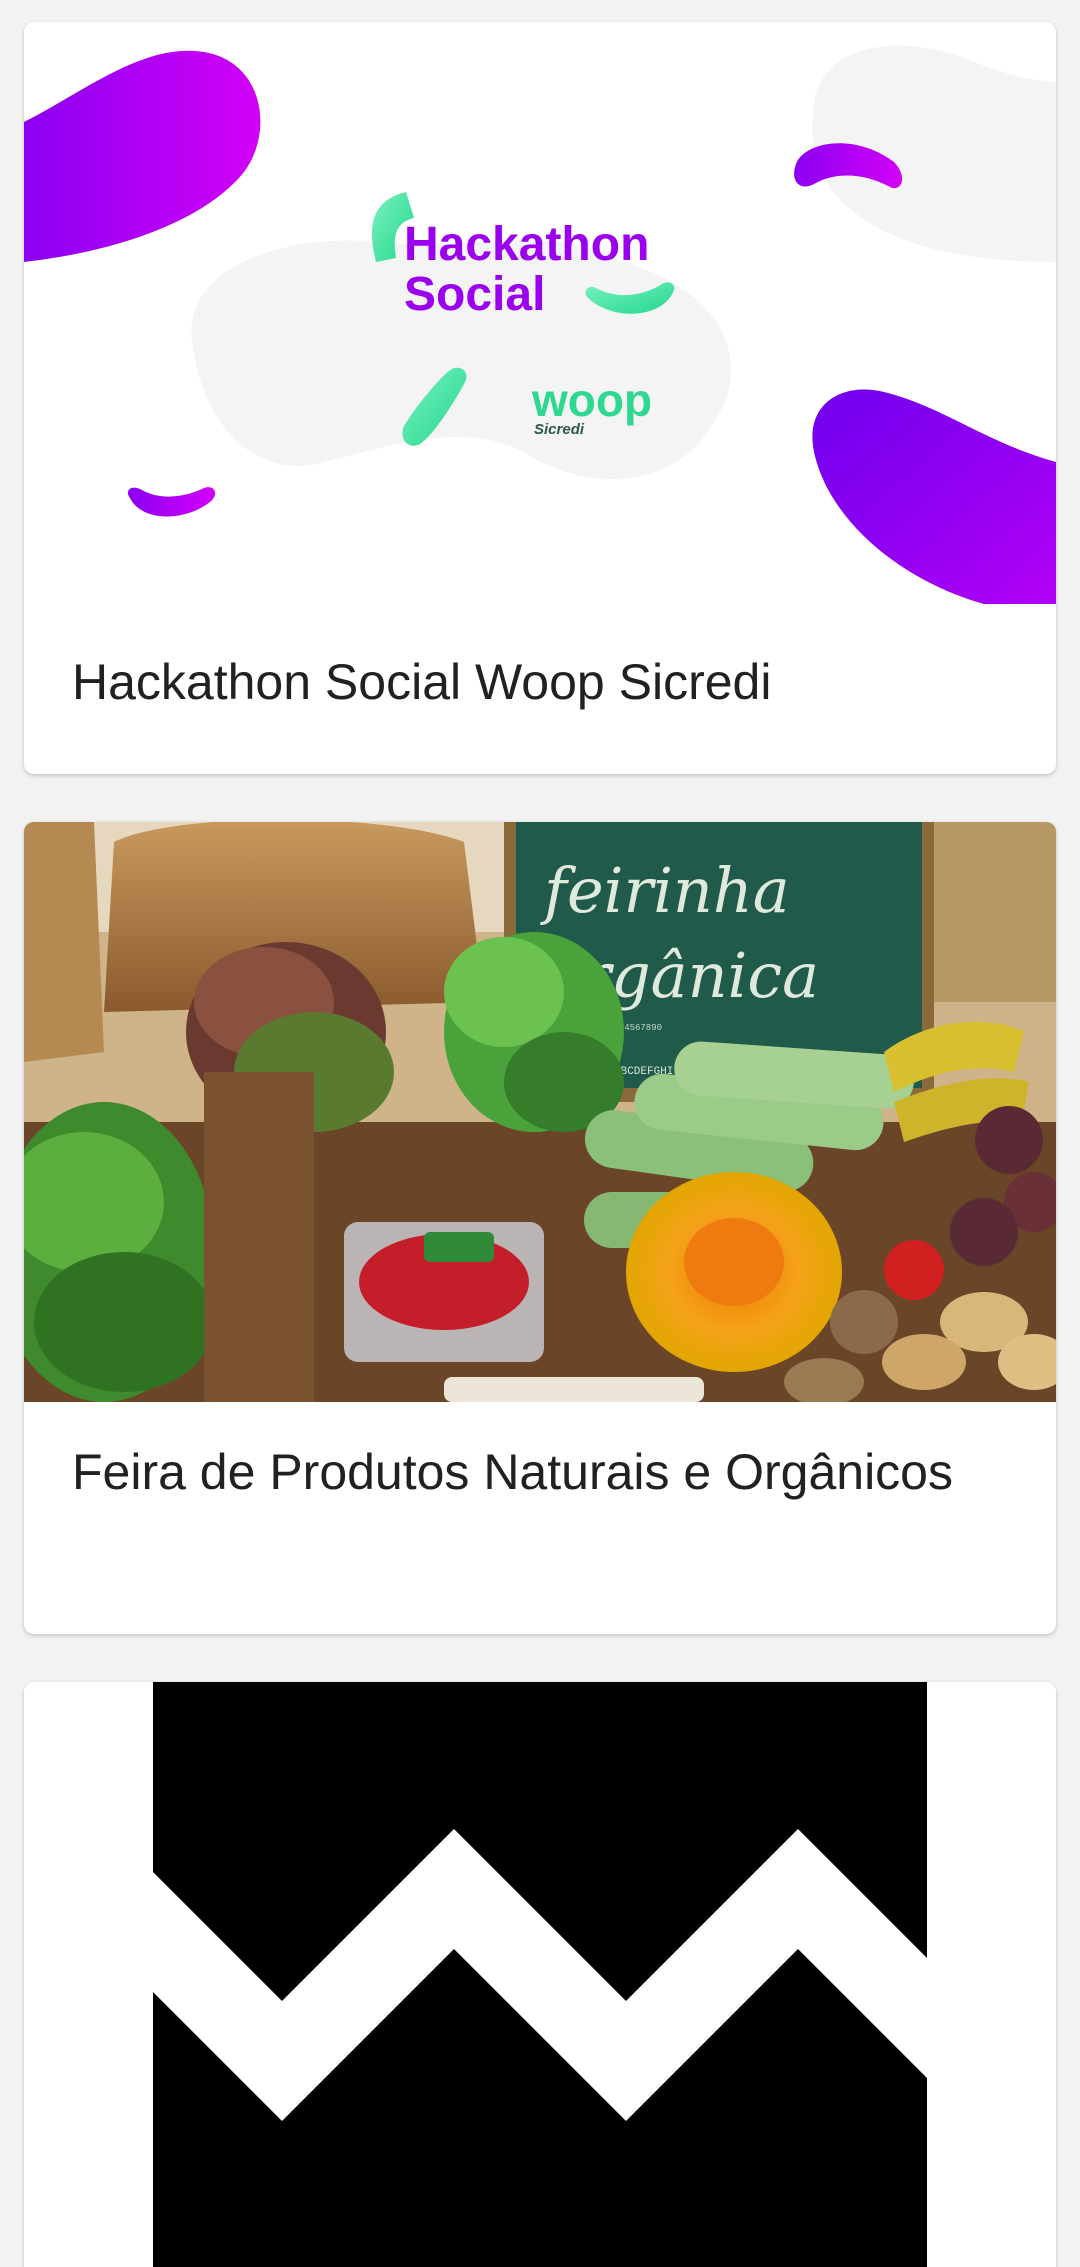 The image size is (1080, 2267). What do you see at coordinates (559, 429) in the screenshot?
I see `sicredi-logo-text: Sicredi` at bounding box center [559, 429].